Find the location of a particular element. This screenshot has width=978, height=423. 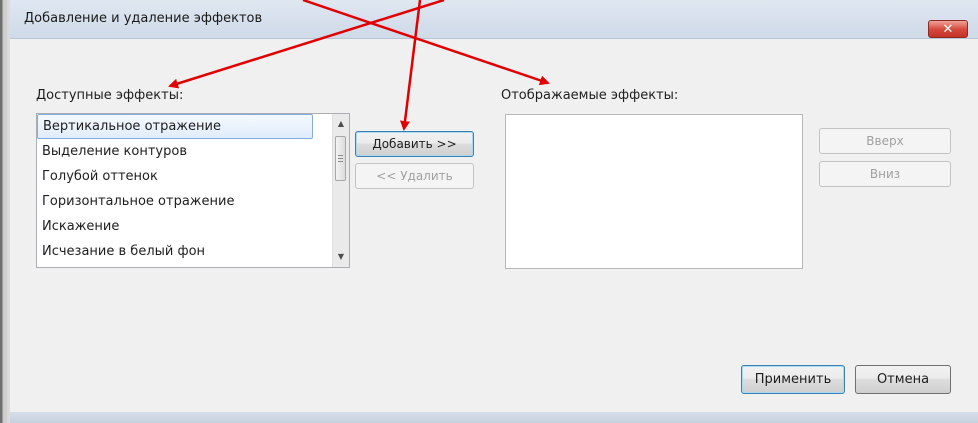

annotation-arrows is located at coordinates (359, 65).